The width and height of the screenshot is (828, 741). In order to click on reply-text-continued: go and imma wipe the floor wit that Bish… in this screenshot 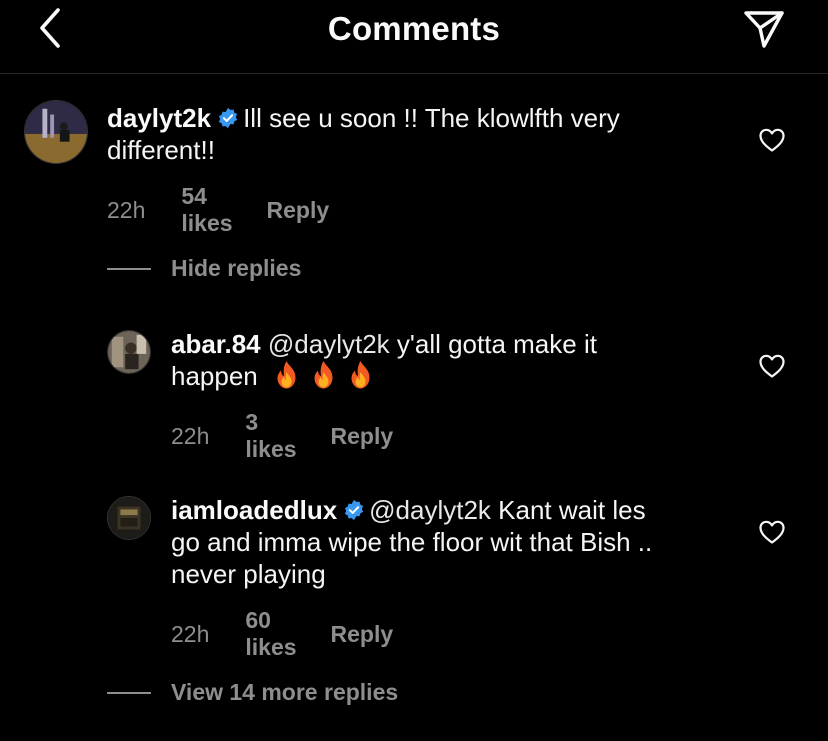, I will do `click(412, 542)`.